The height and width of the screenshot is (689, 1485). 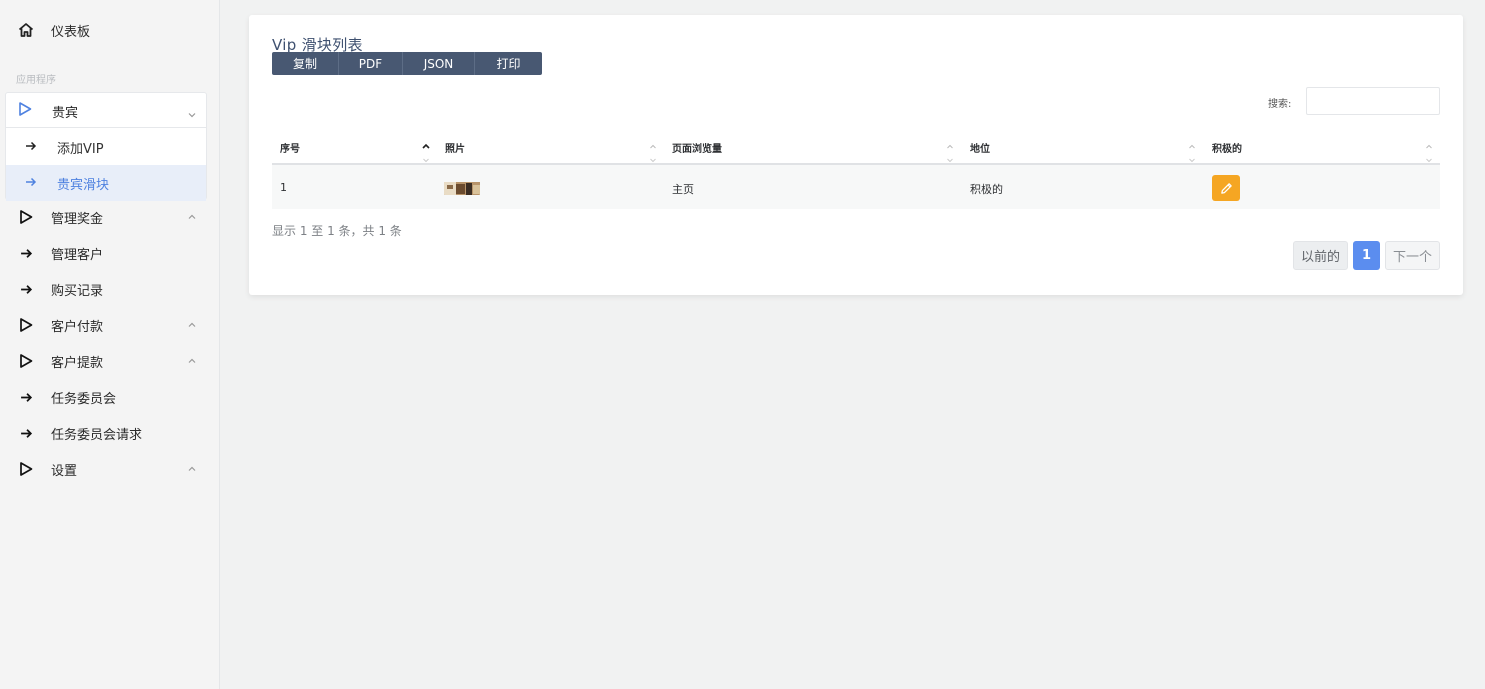 I want to click on sidebar-item-label: 管理奖金, so click(x=77, y=219).